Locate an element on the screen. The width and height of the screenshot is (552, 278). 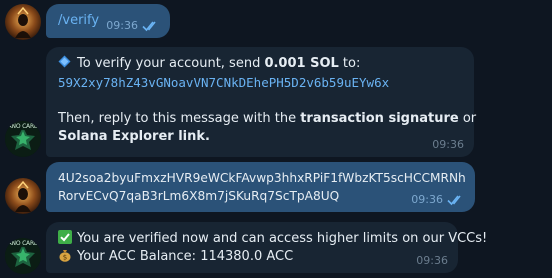
money-bag-icon: $ is located at coordinates (65, 256).